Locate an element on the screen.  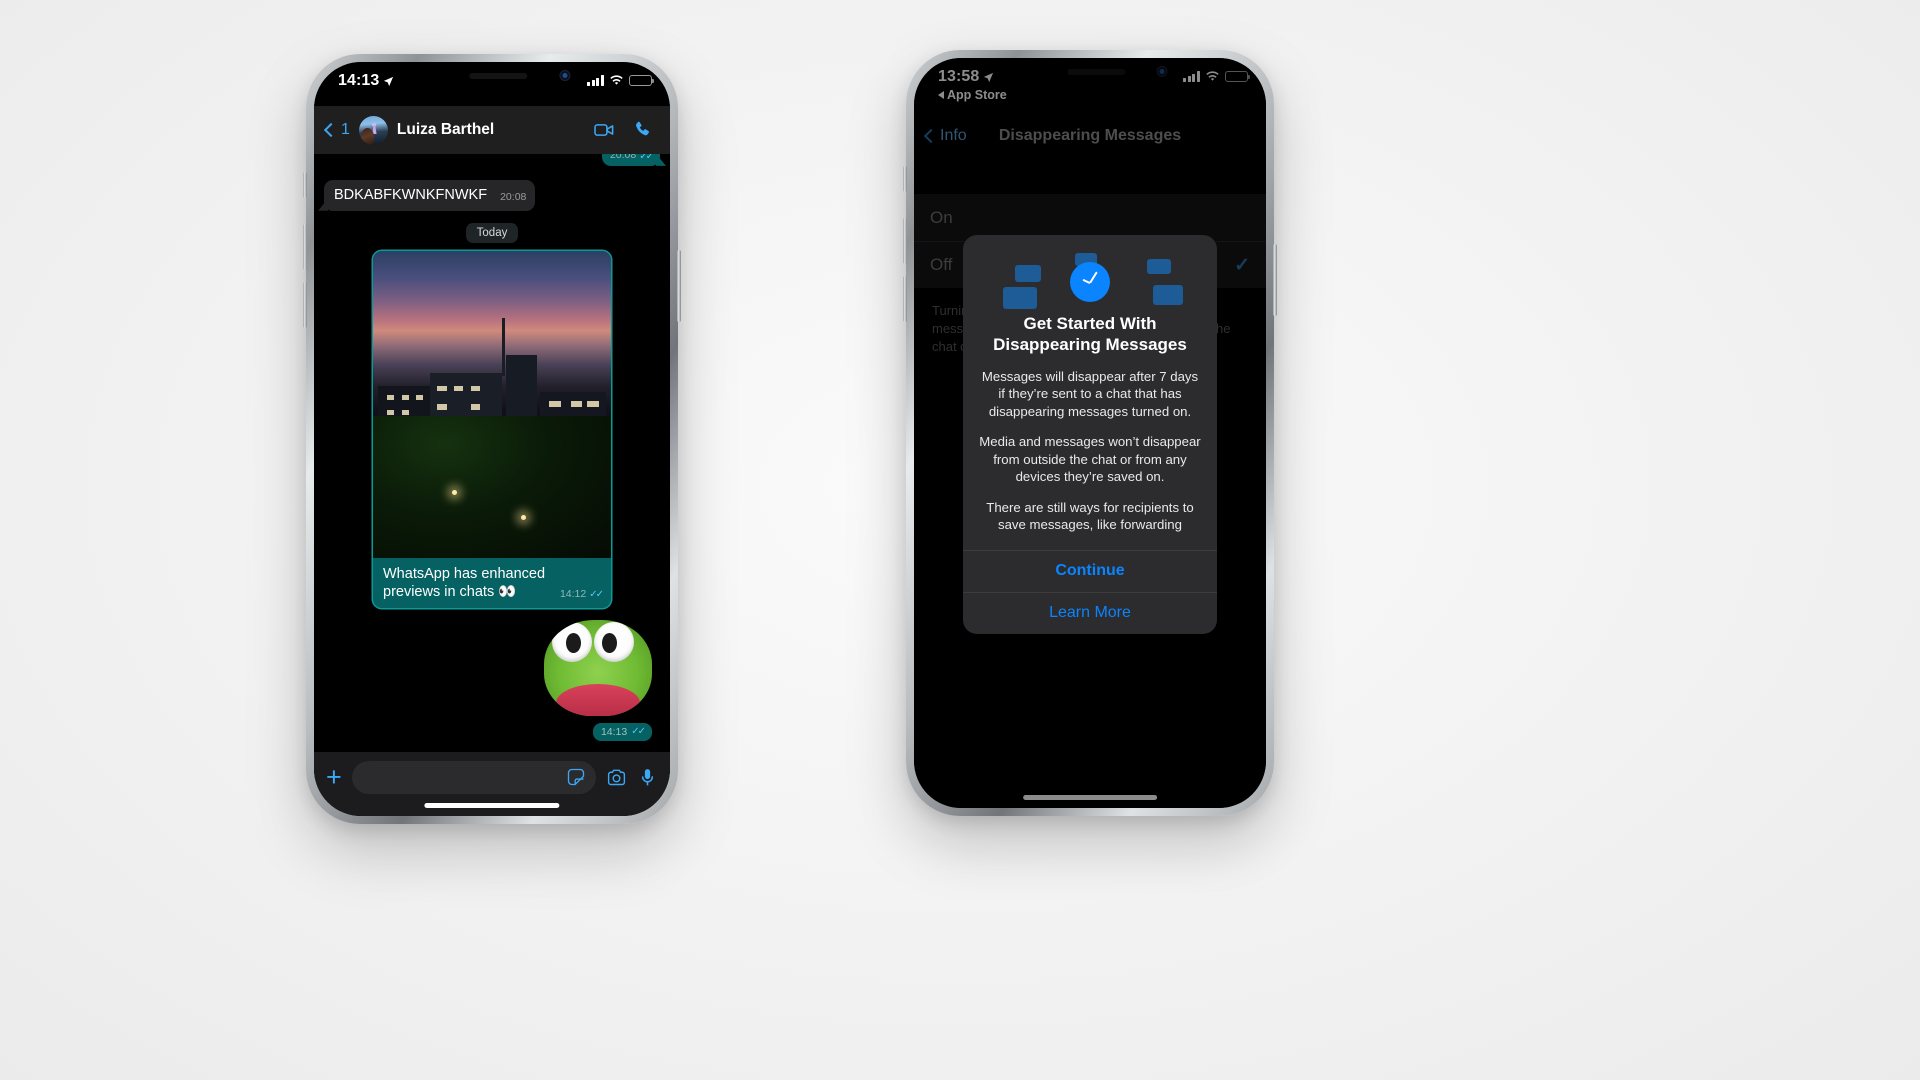
unread-count: 1 is located at coordinates (345, 129).